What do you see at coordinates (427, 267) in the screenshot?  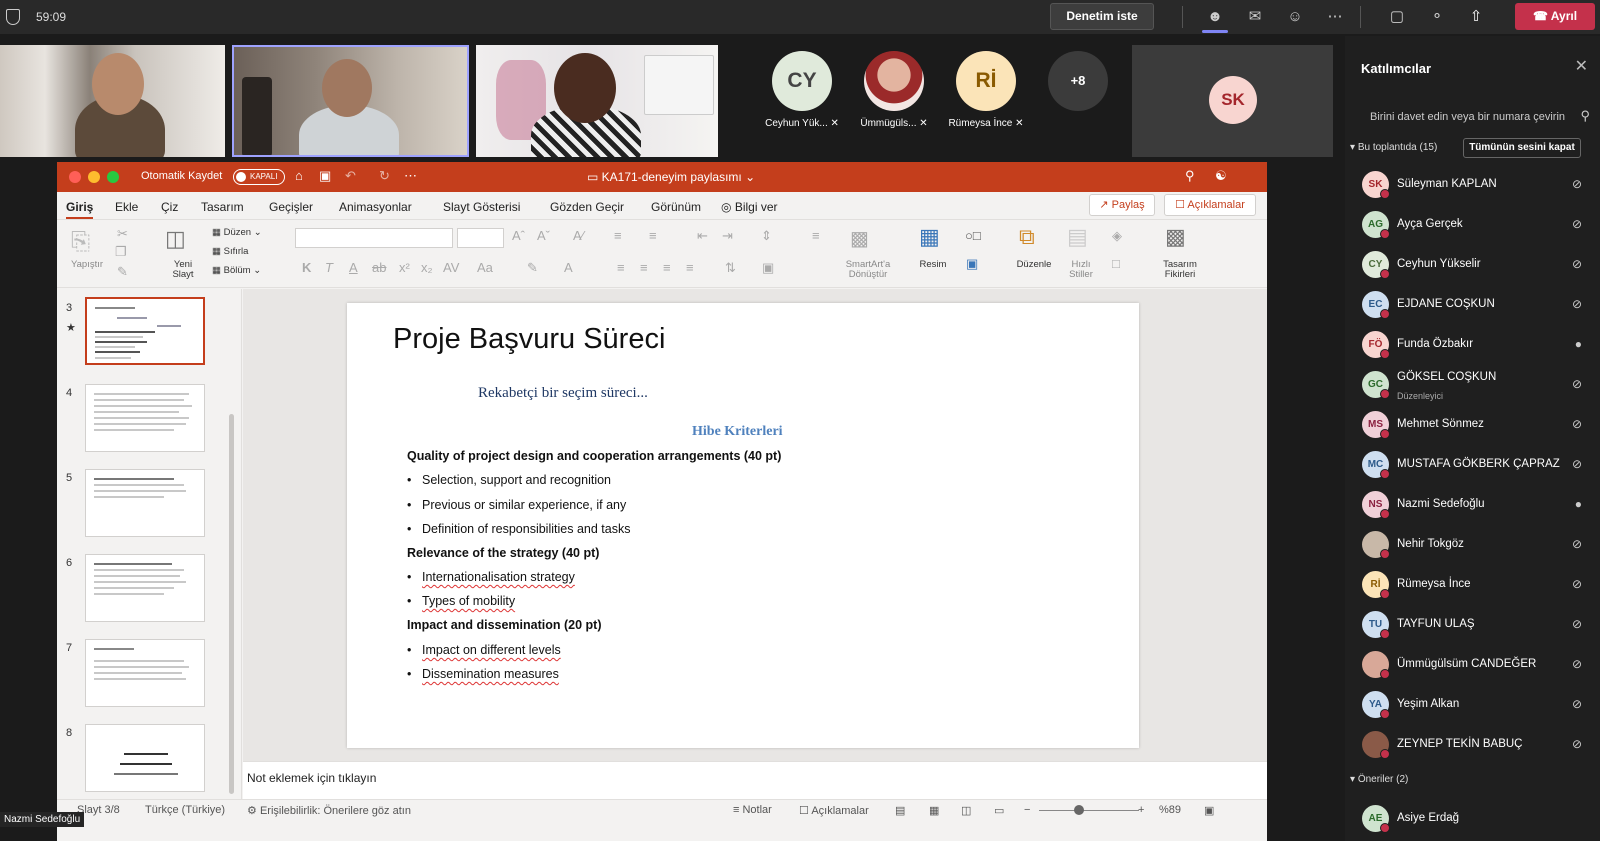 I see `subscript-icon: x₂` at bounding box center [427, 267].